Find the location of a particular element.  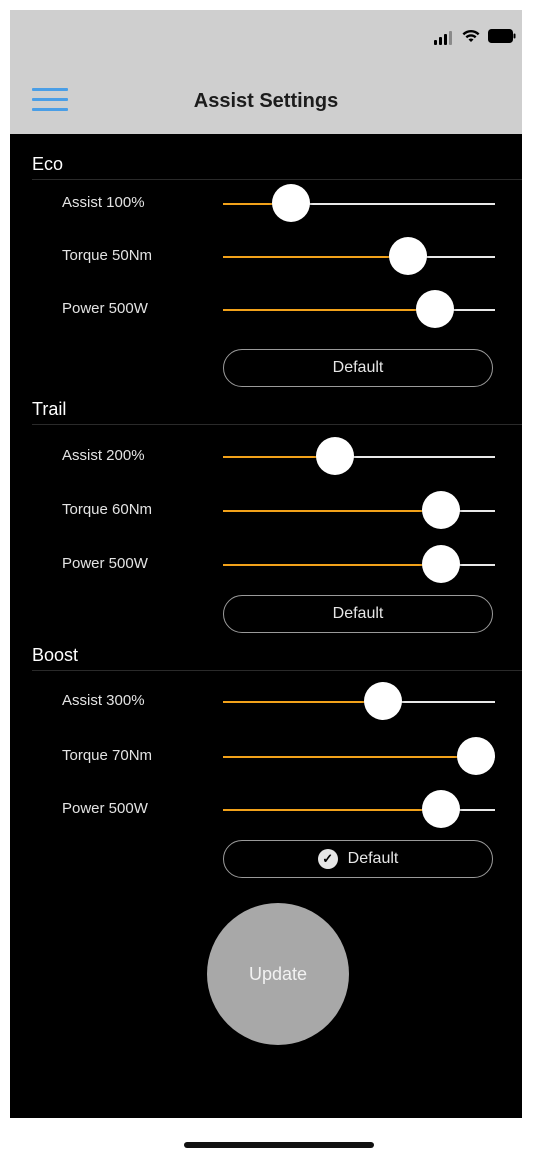

eco-assist-row: Assist 100% is located at coordinates (266, 204).